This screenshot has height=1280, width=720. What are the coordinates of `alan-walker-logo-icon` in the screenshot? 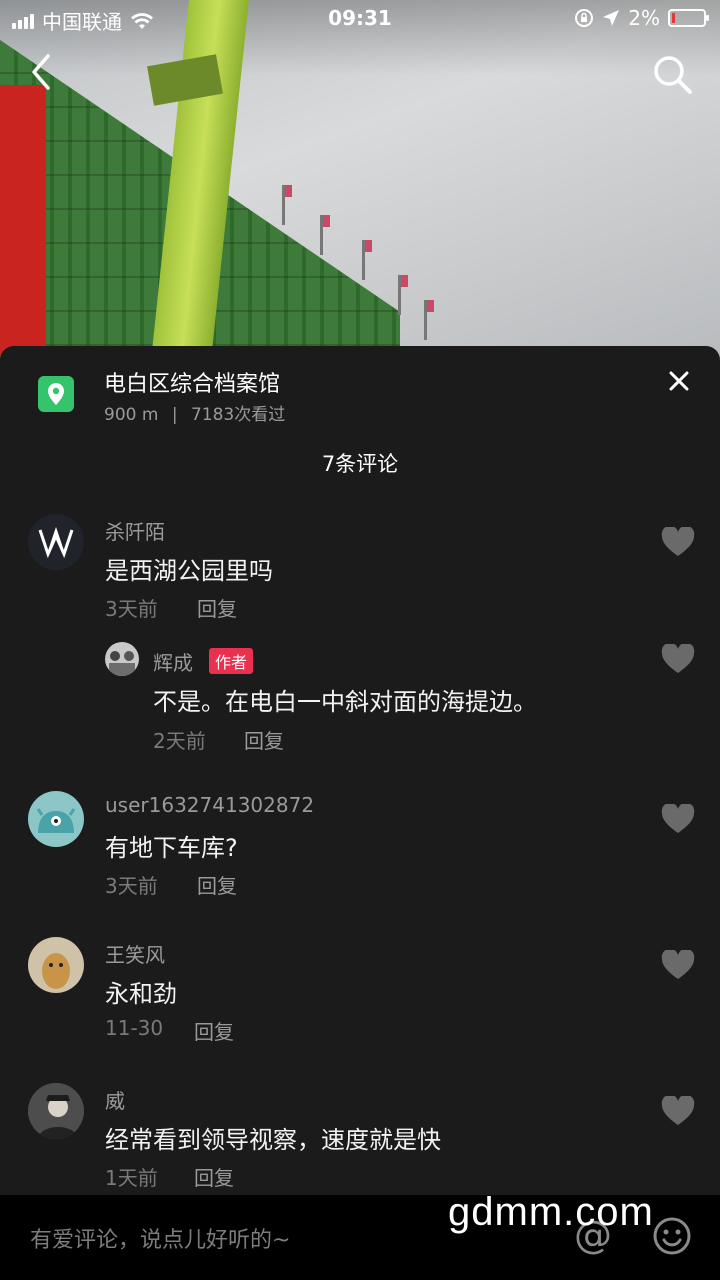 It's located at (56, 542).